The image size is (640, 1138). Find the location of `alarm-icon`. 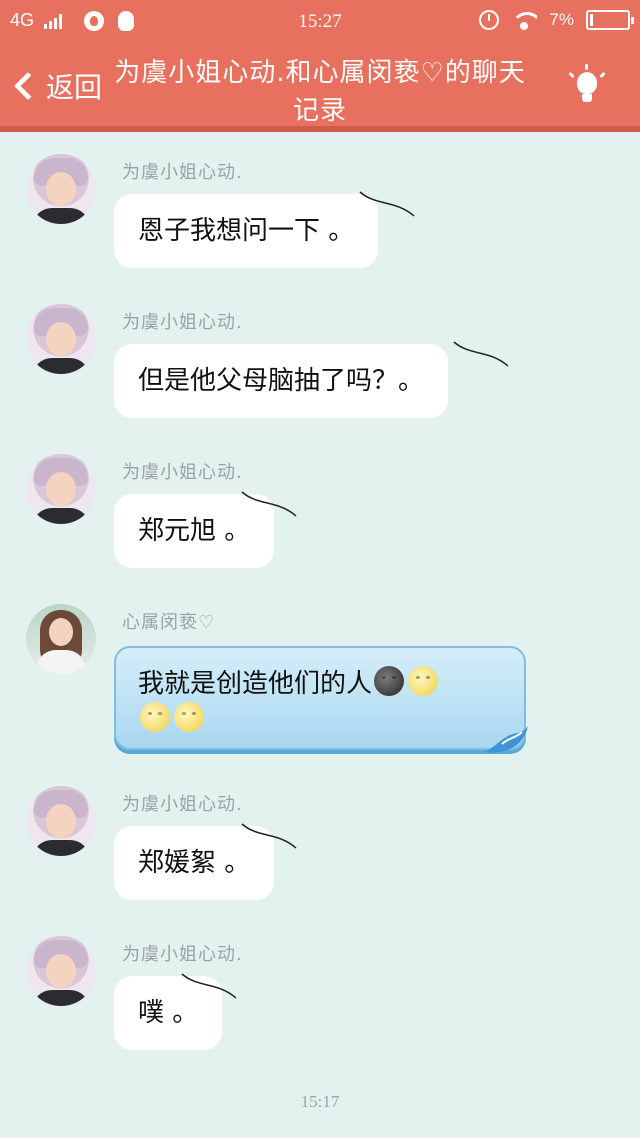

alarm-icon is located at coordinates (489, 20).